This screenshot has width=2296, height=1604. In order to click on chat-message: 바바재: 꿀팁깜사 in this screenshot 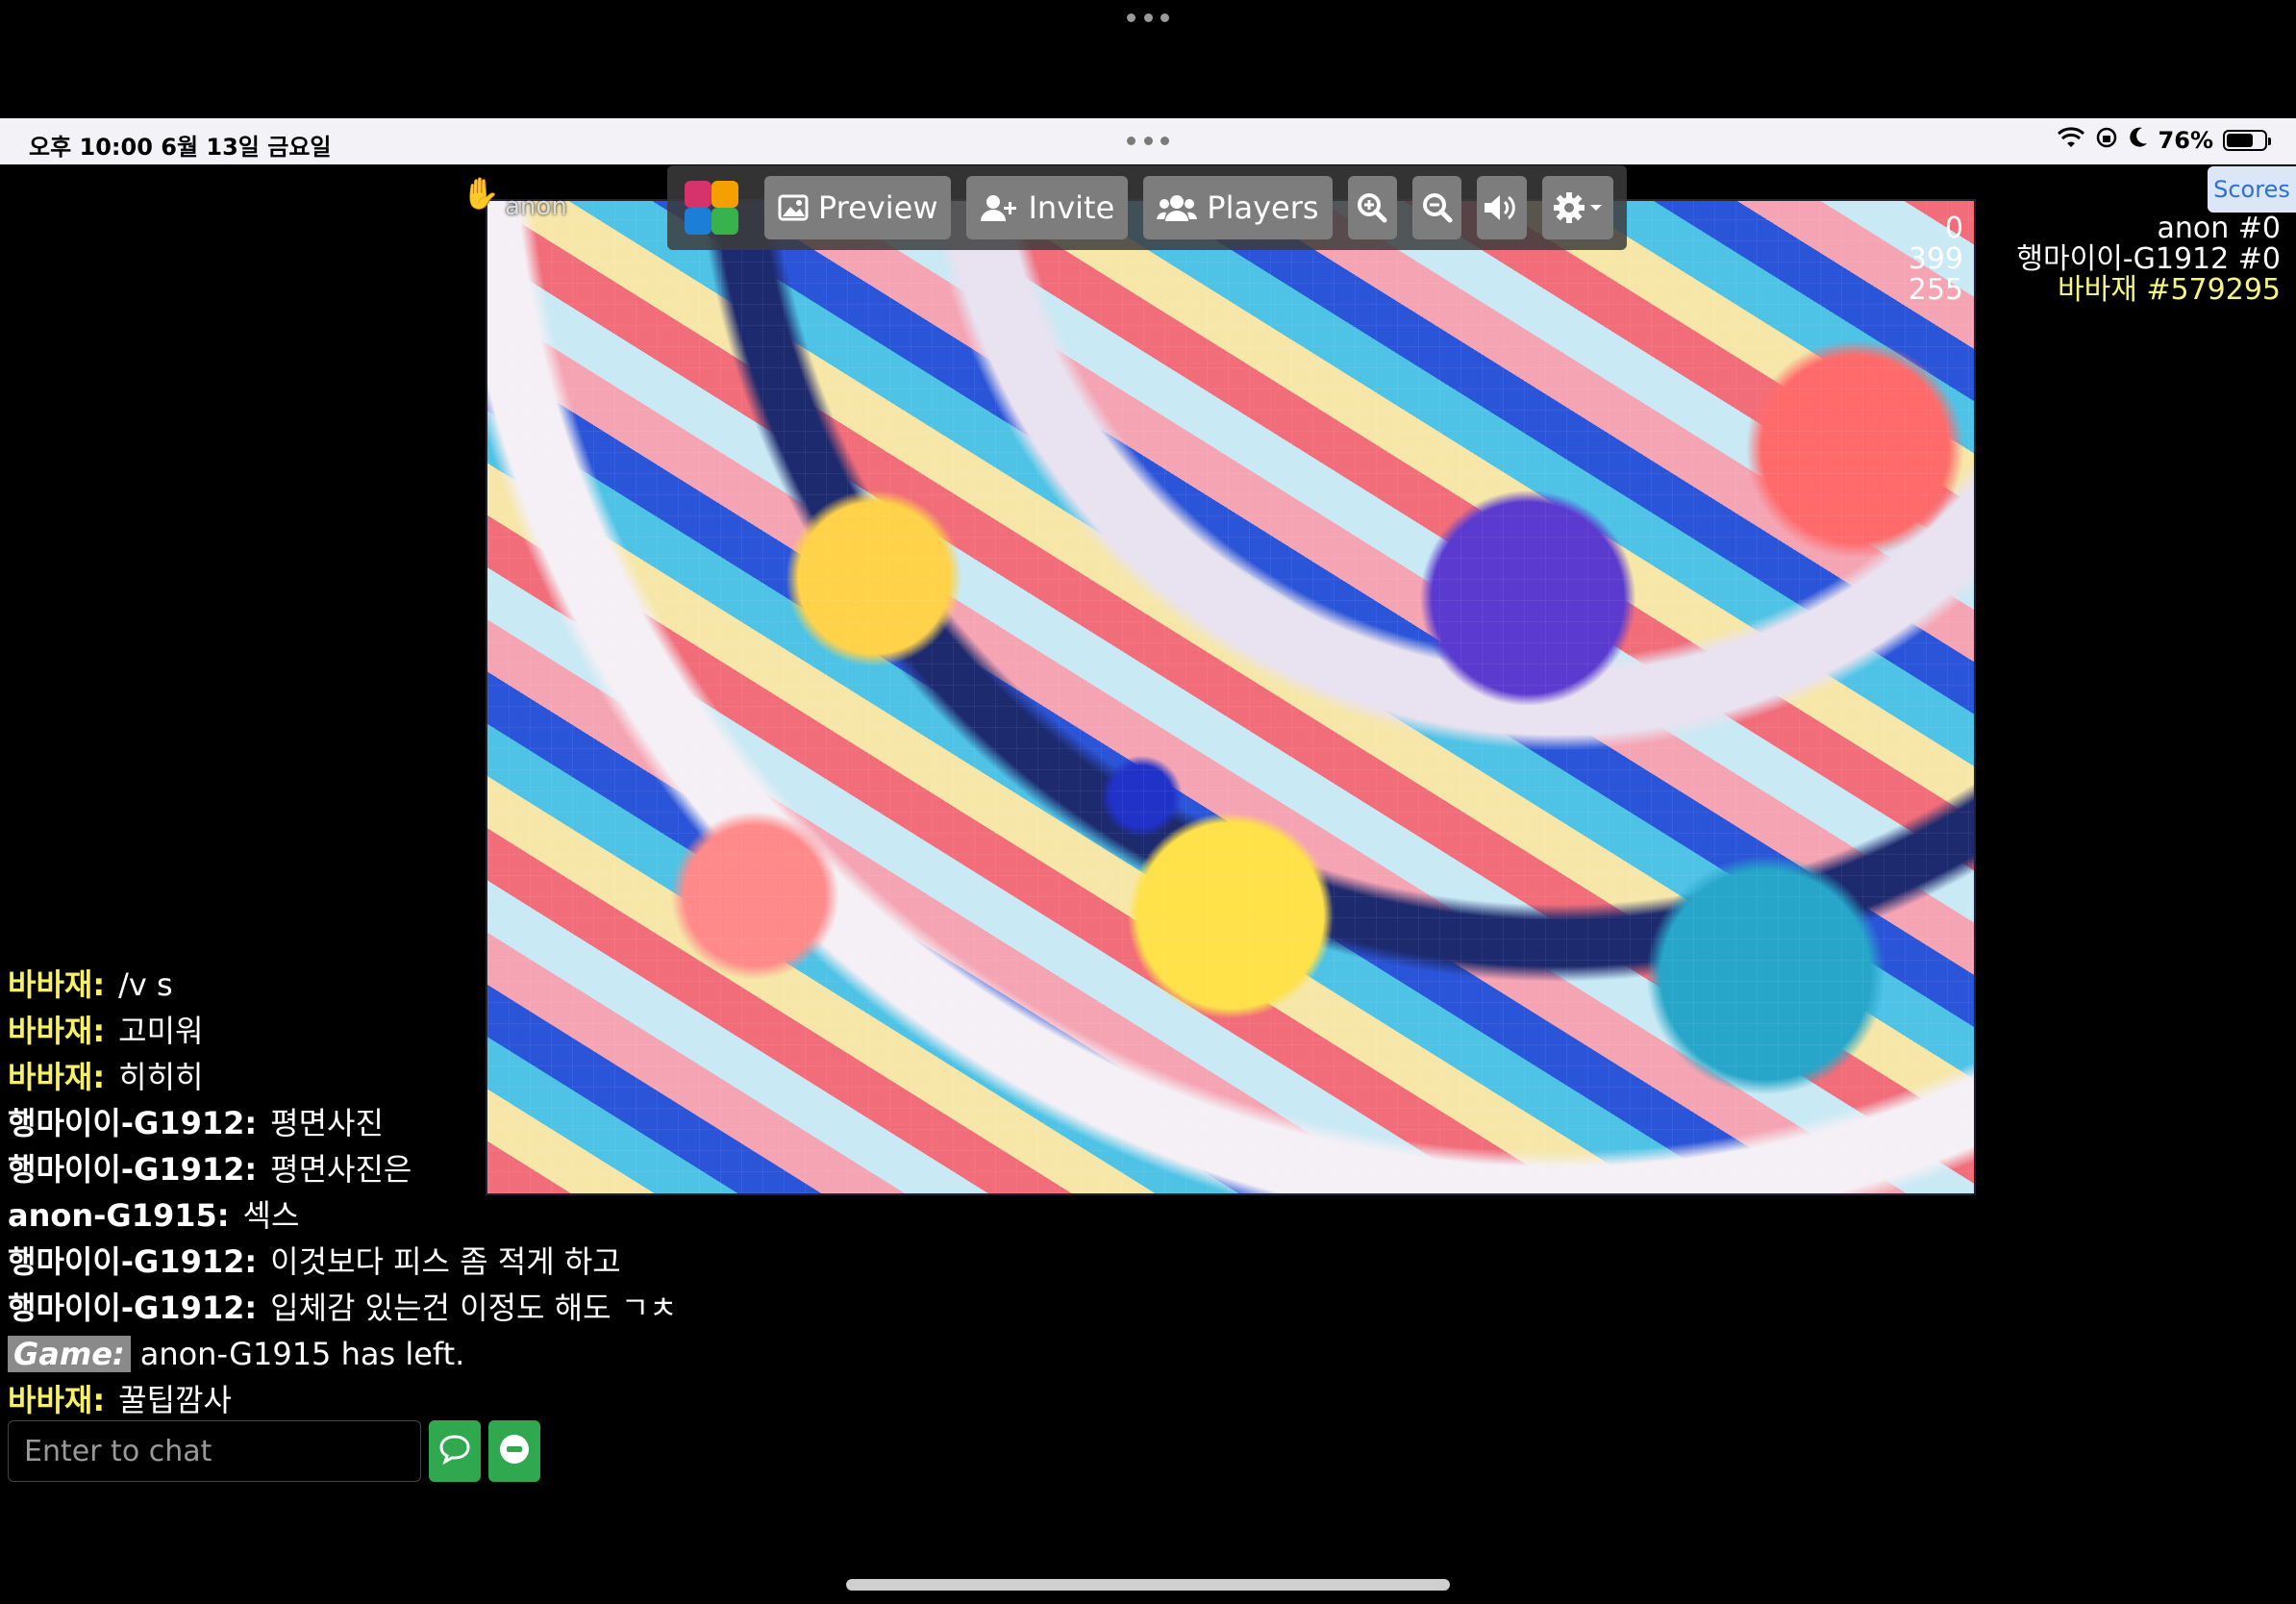, I will do `click(344, 1400)`.